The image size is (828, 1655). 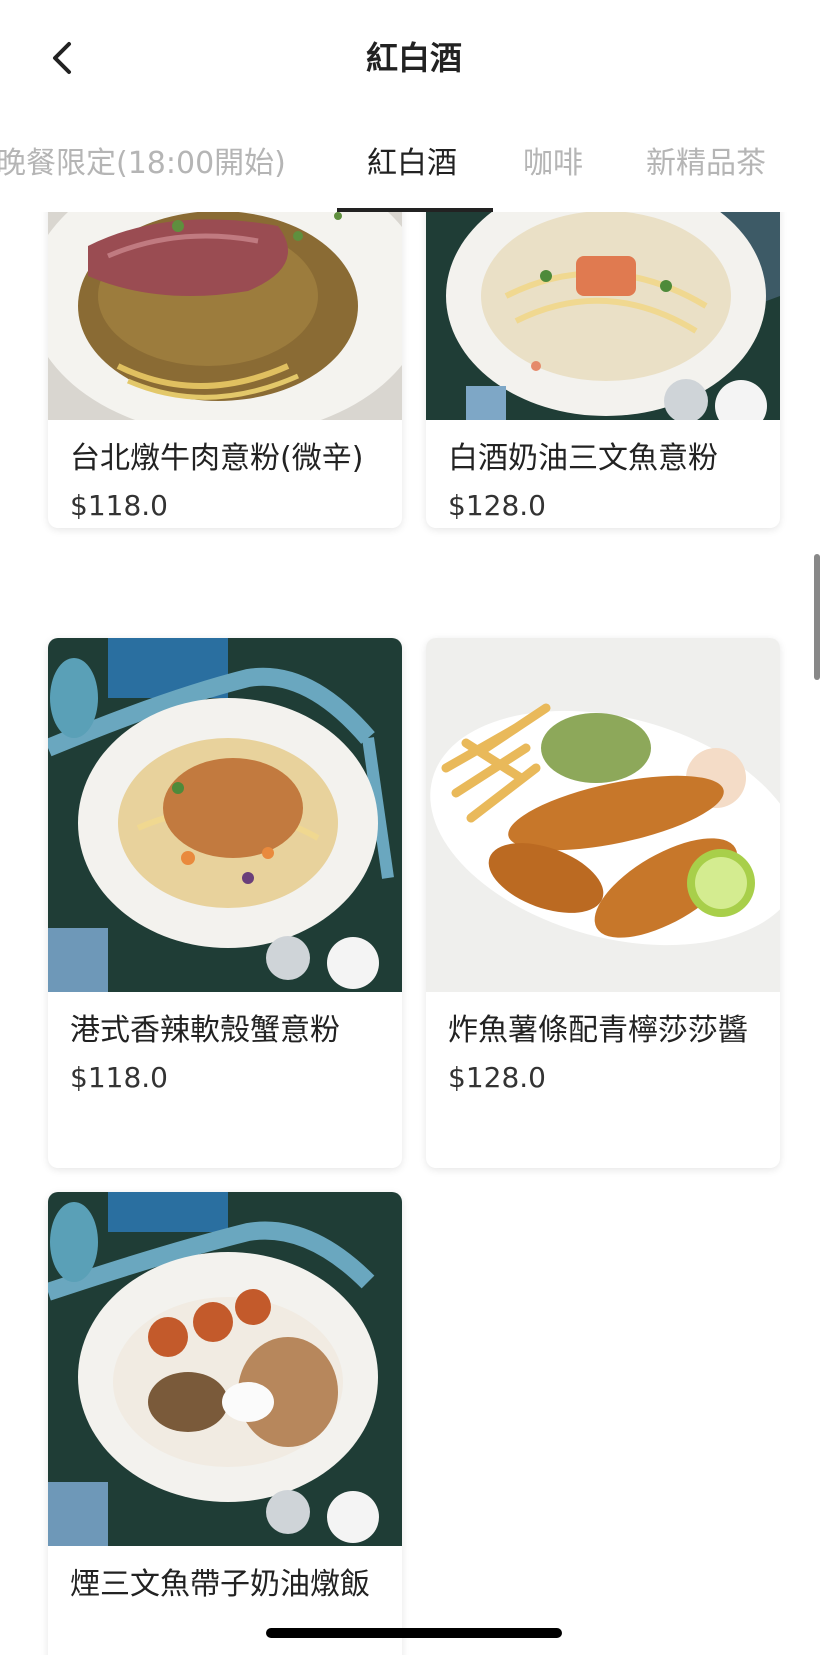 I want to click on item-name: 台北燉牛肉意粉(微辛), so click(x=217, y=458).